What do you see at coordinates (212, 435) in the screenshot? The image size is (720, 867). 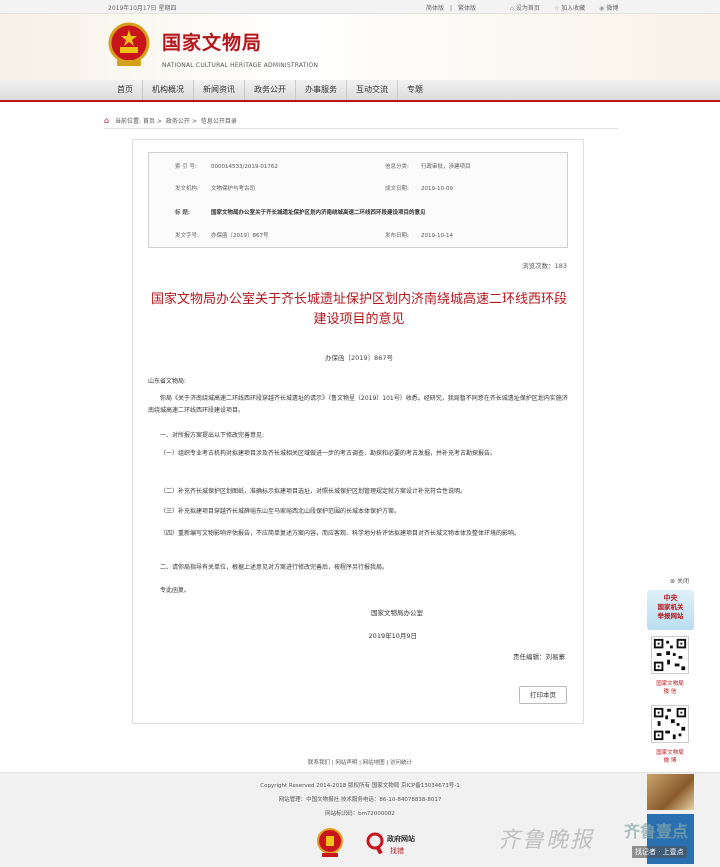 I see `article-paragraph: 一、对所报方案提出以下修改完善意见:` at bounding box center [212, 435].